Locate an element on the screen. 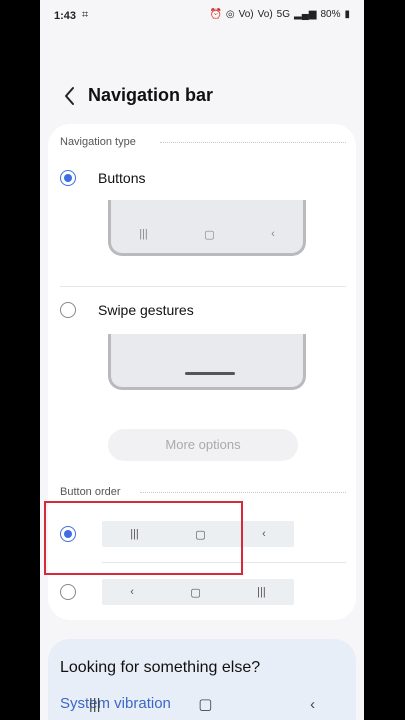 This screenshot has width=405, height=720. back-button is located at coordinates (70, 96).